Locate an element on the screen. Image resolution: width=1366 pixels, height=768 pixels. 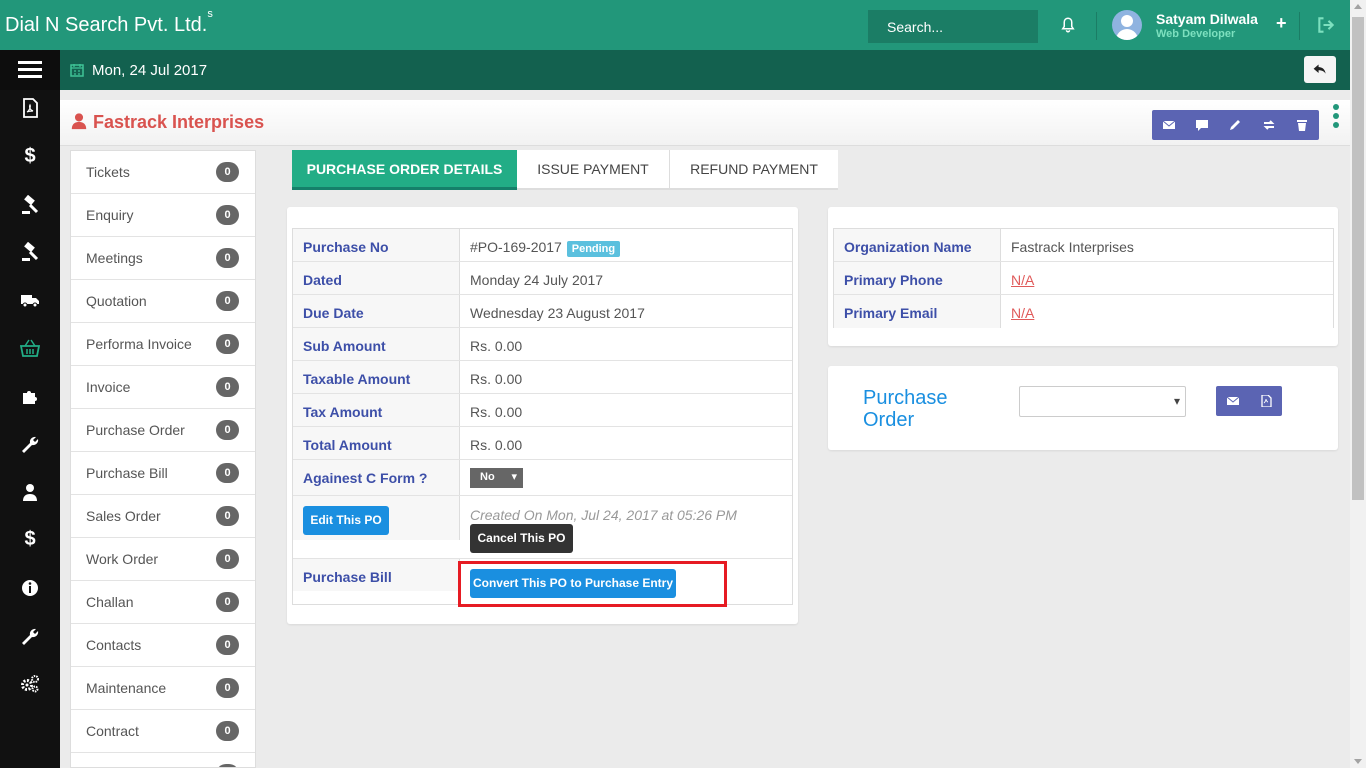
back-button is located at coordinates (1320, 69).